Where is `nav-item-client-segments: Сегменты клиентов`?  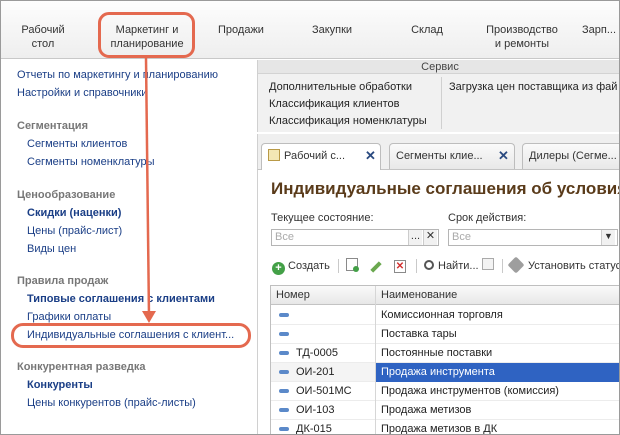 nav-item-client-segments: Сегменты клиентов is located at coordinates (77, 144).